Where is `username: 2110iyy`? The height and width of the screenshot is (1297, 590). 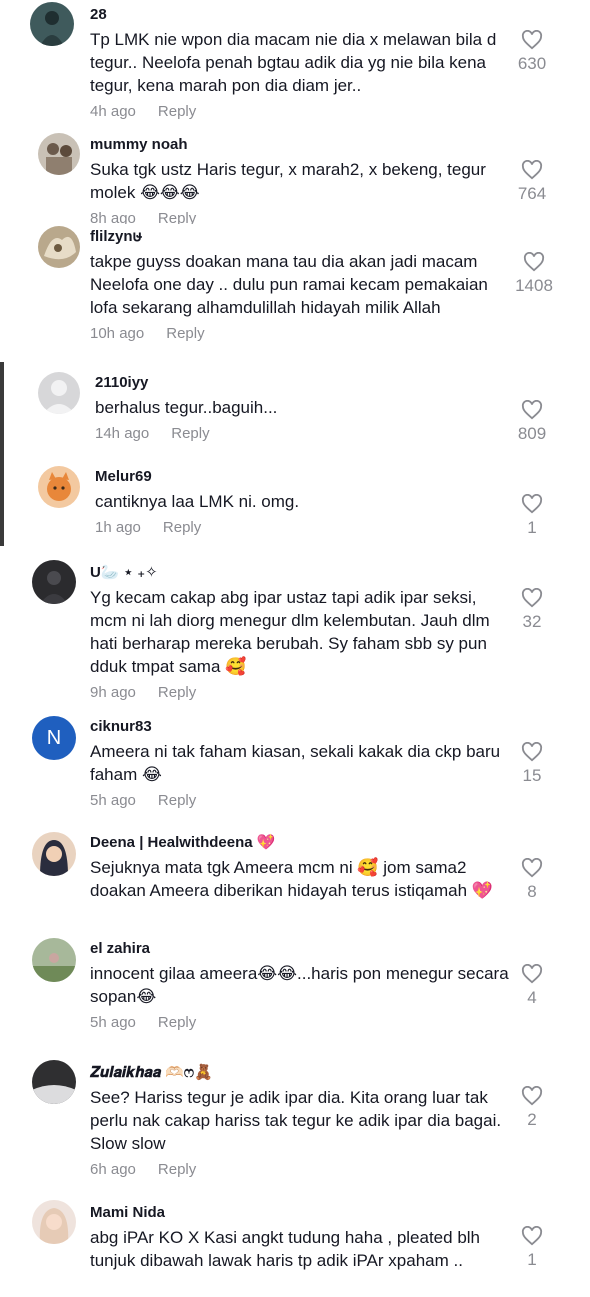
username: 2110iyy is located at coordinates (302, 383).